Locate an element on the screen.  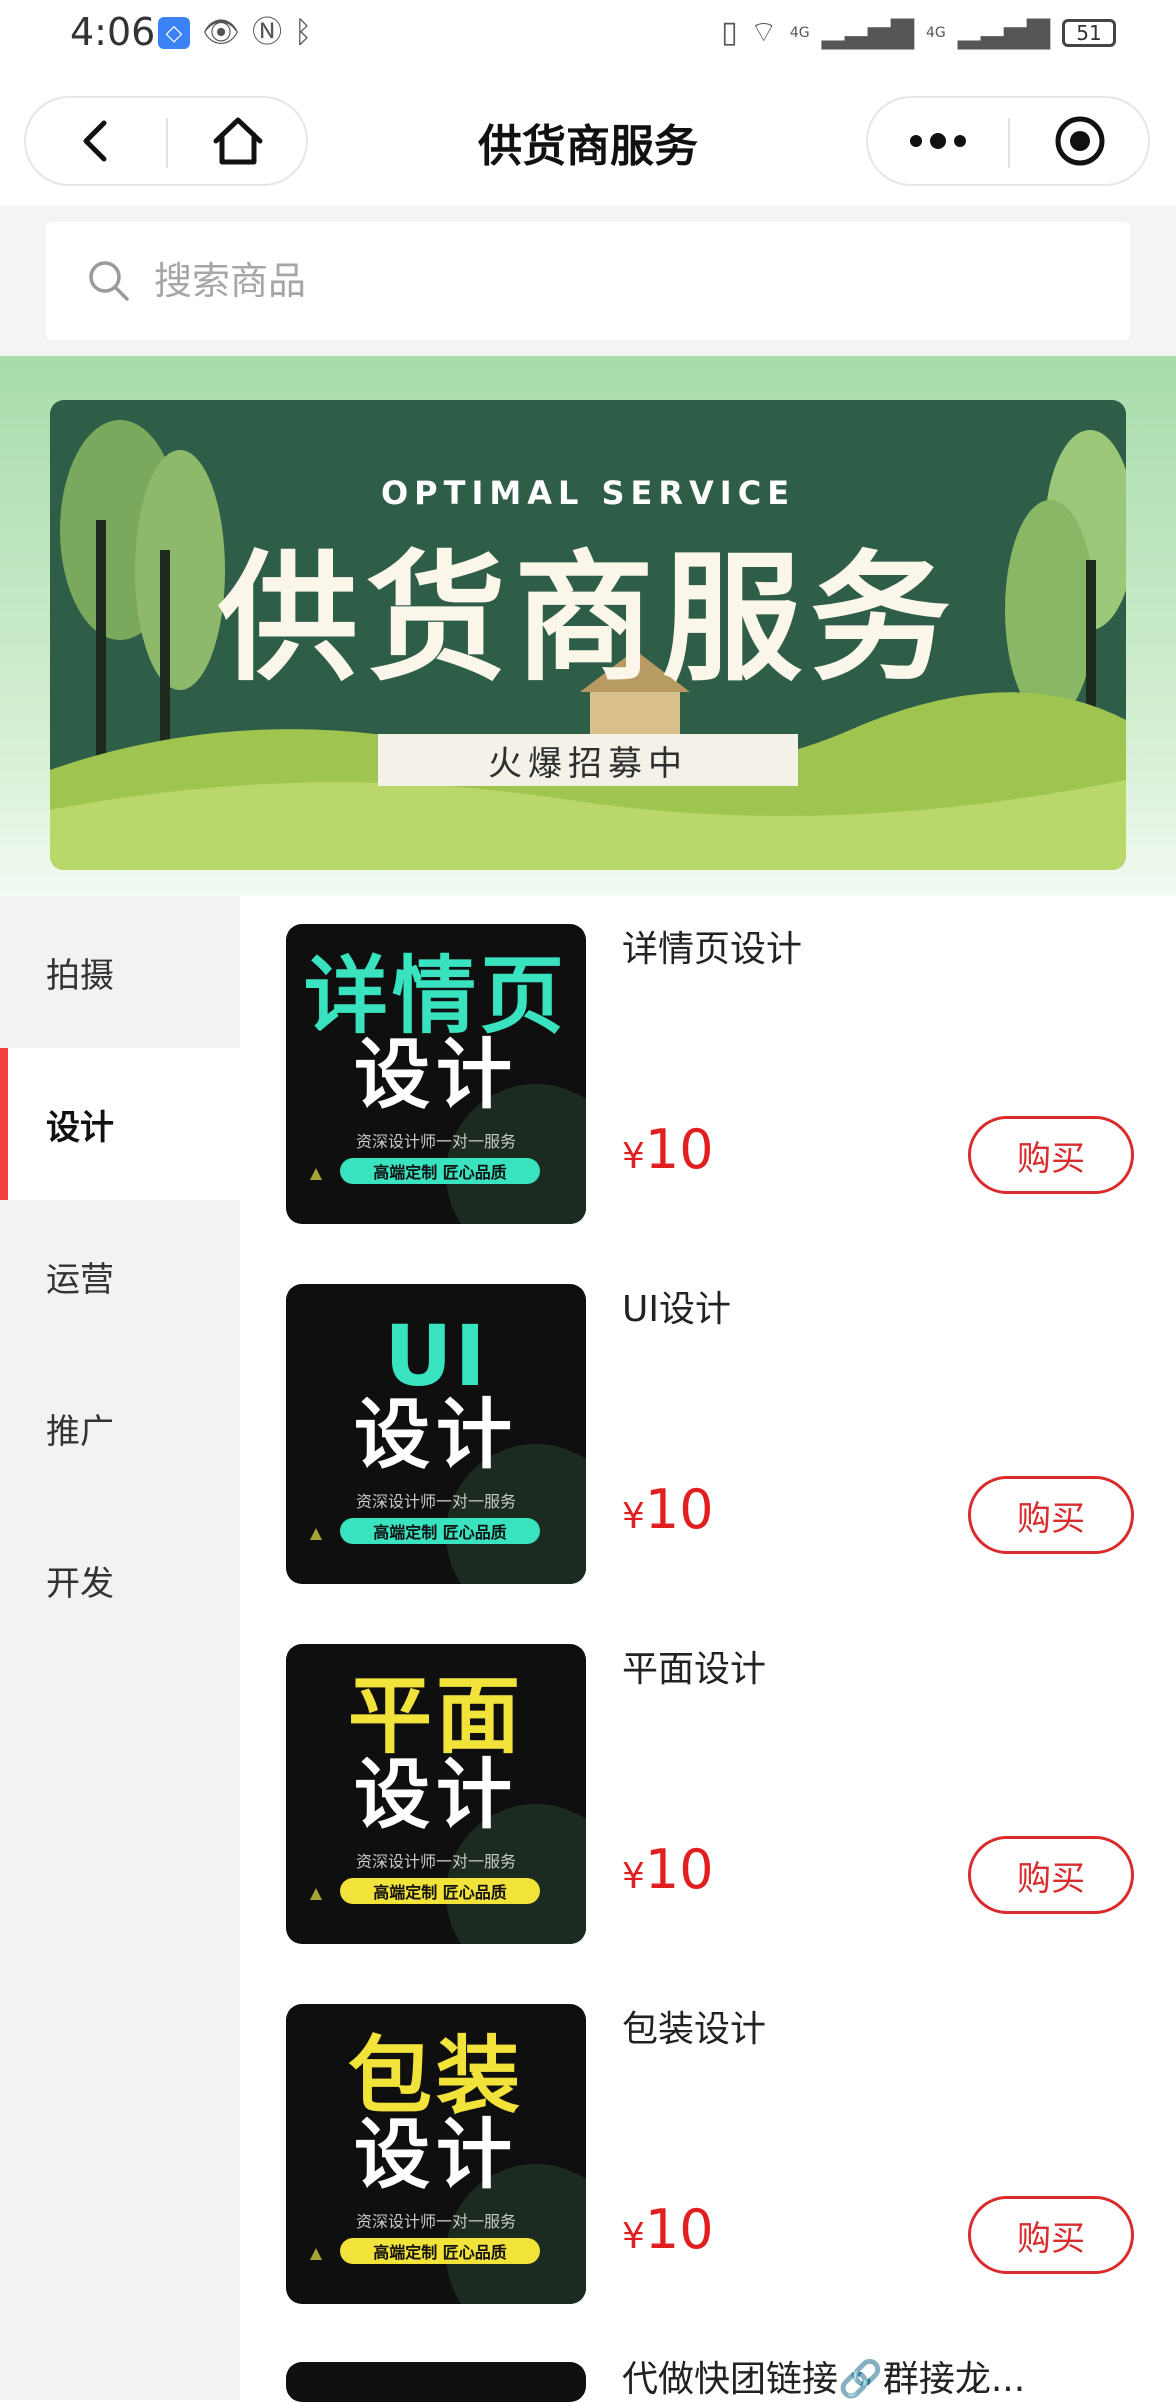
banner-title: 供货商服务 is located at coordinates (587, 619).